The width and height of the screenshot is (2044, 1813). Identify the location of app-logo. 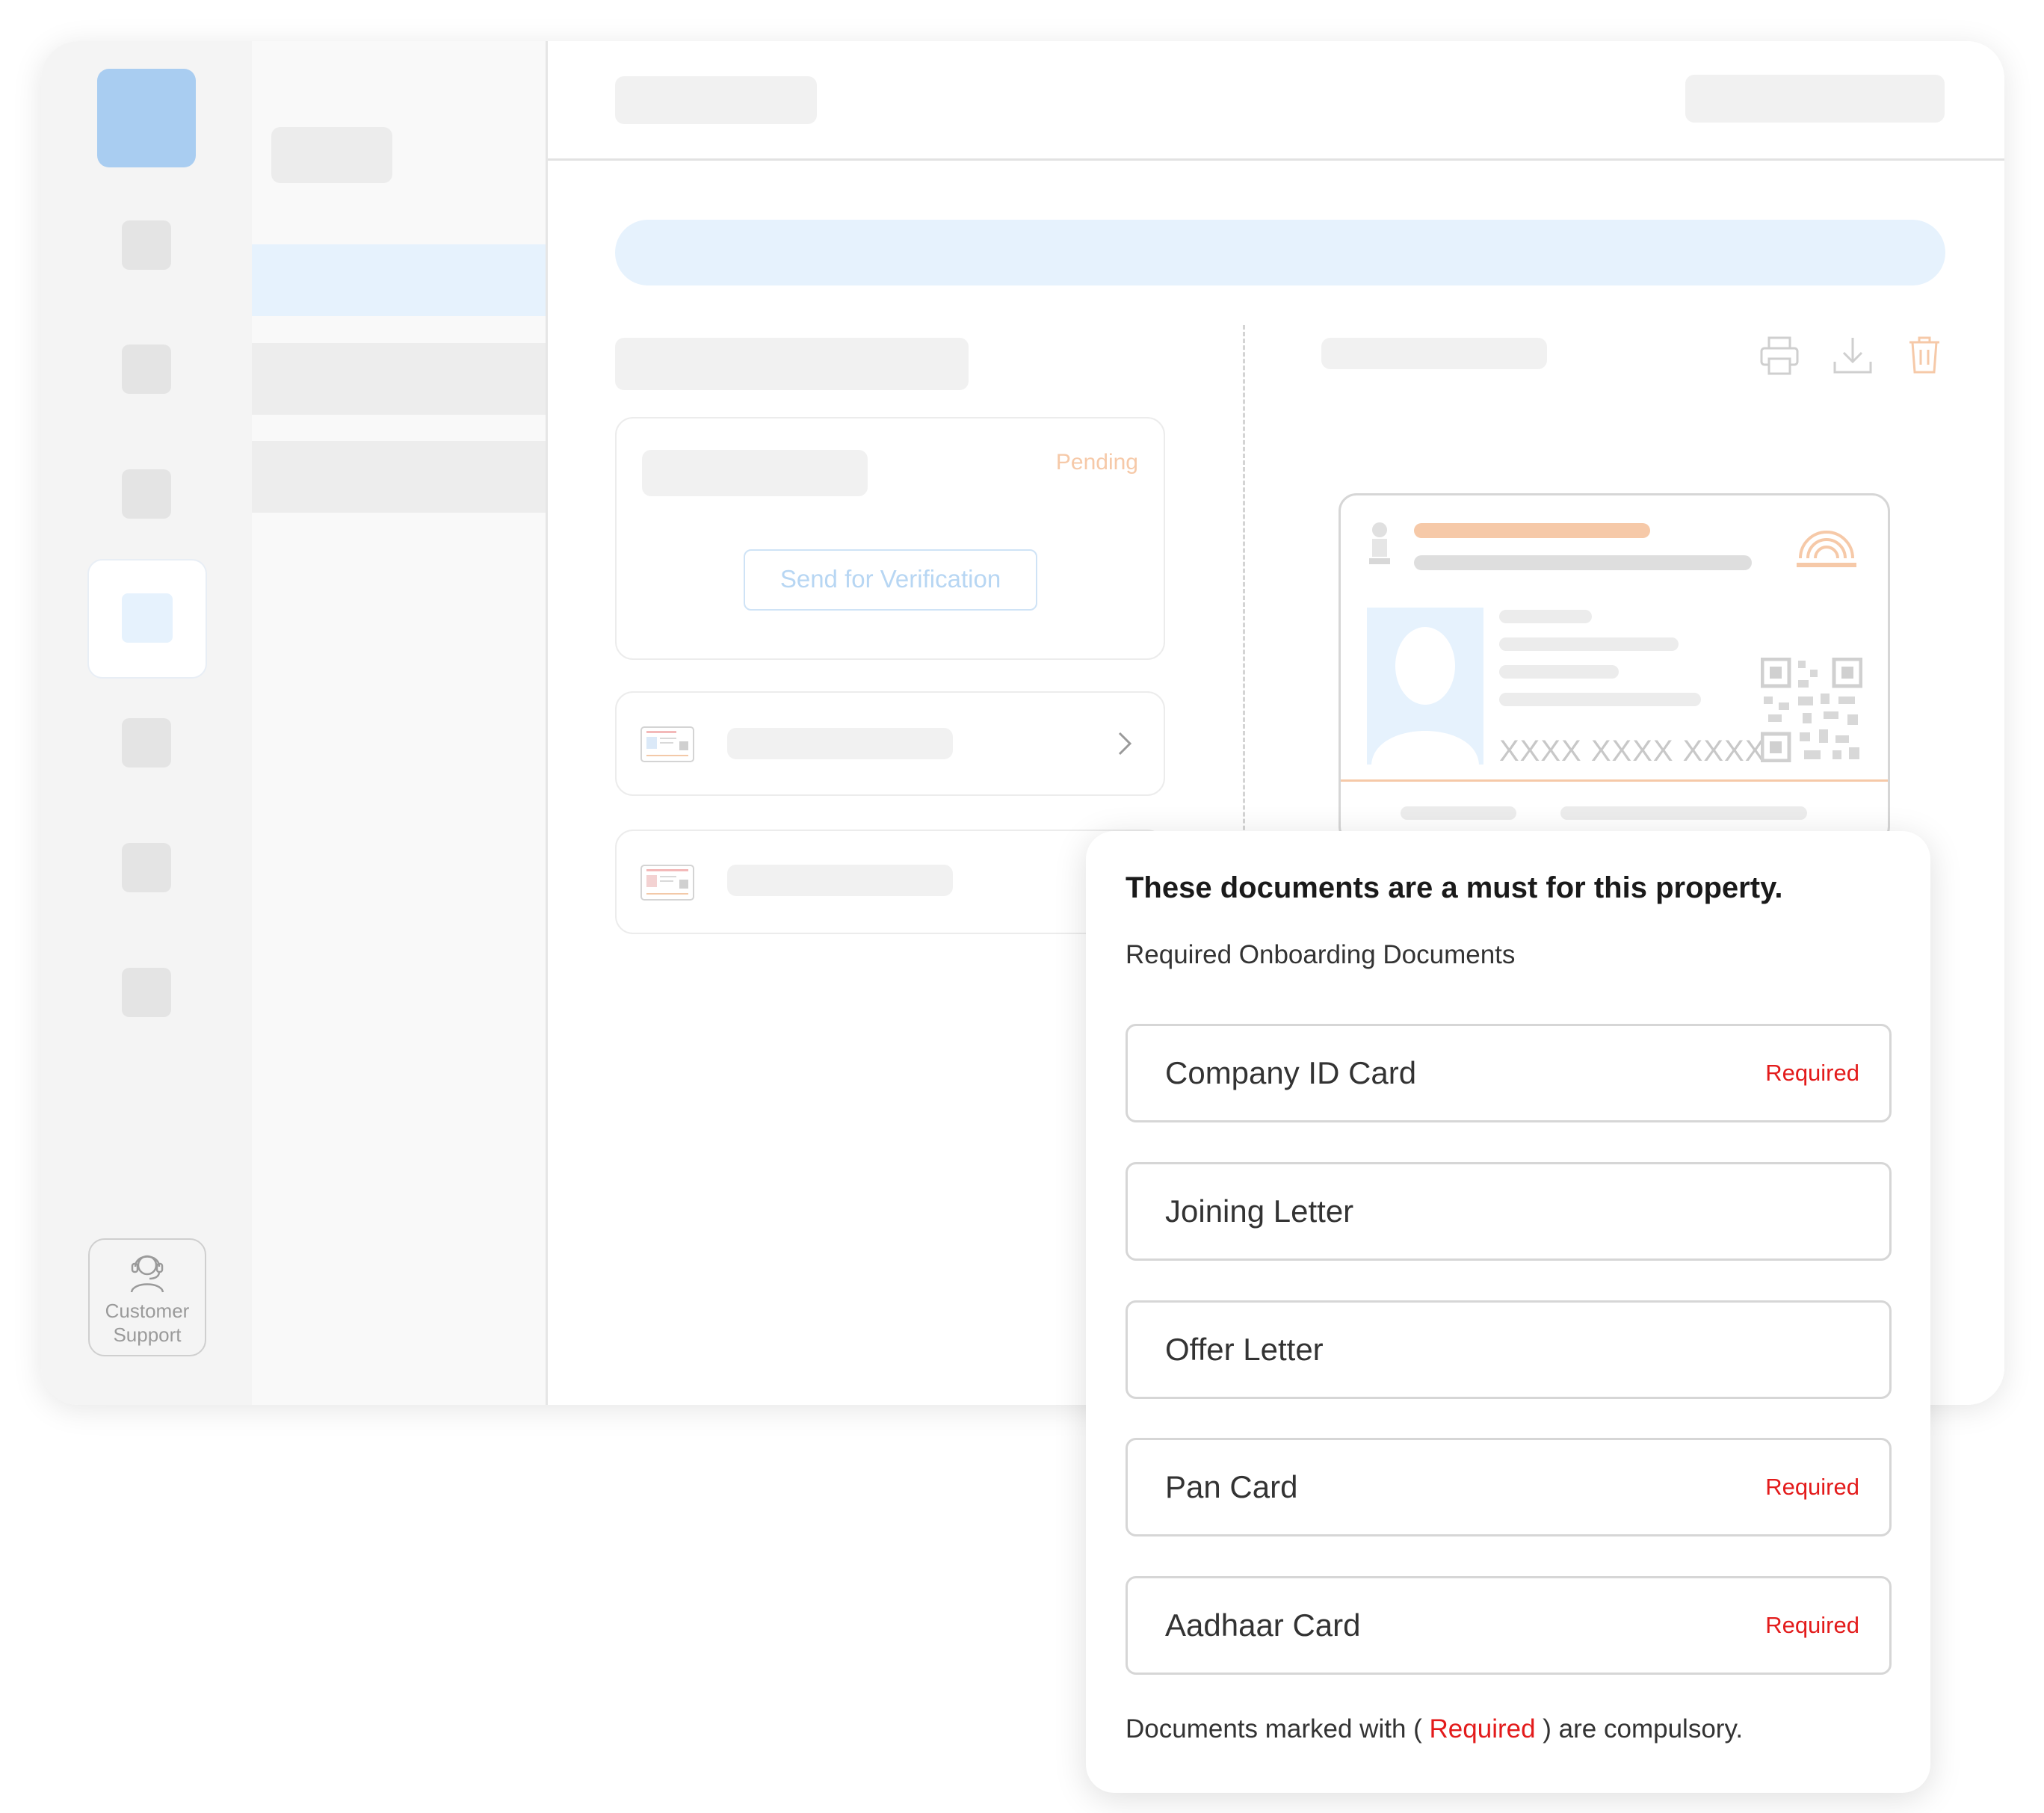
(146, 118).